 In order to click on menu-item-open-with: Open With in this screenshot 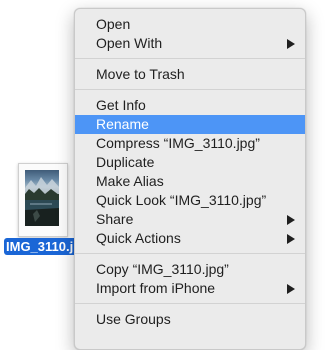, I will do `click(190, 43)`.